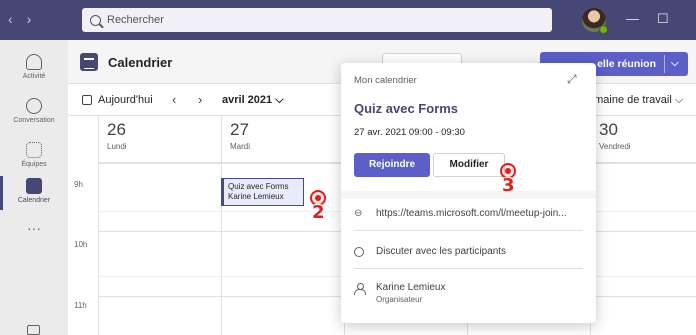  I want to click on title-bar: ‹› Rechercher — ☐, so click(348, 20).